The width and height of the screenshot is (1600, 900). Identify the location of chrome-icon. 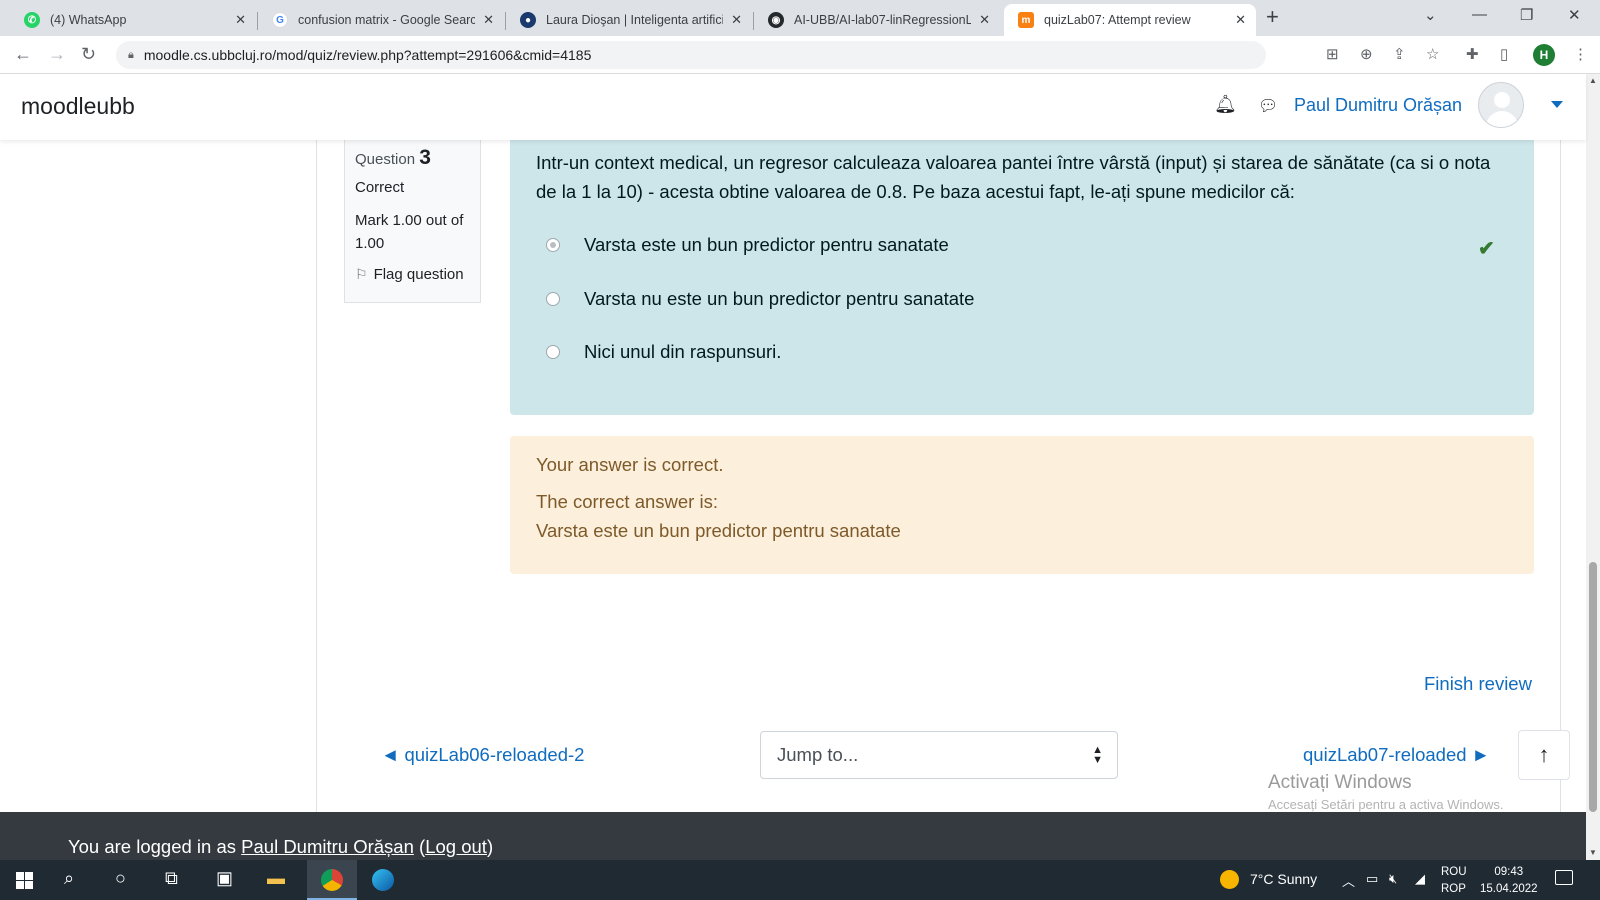
(332, 880).